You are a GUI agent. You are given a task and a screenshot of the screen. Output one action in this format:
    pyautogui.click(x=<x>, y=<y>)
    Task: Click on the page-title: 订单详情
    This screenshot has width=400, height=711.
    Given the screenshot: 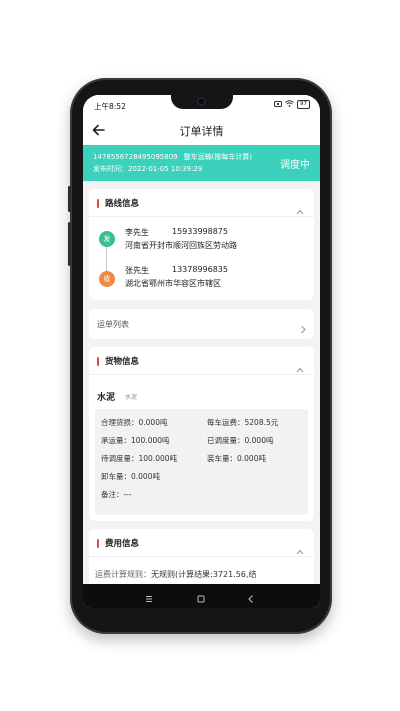 What is the action you would take?
    pyautogui.click(x=201, y=131)
    